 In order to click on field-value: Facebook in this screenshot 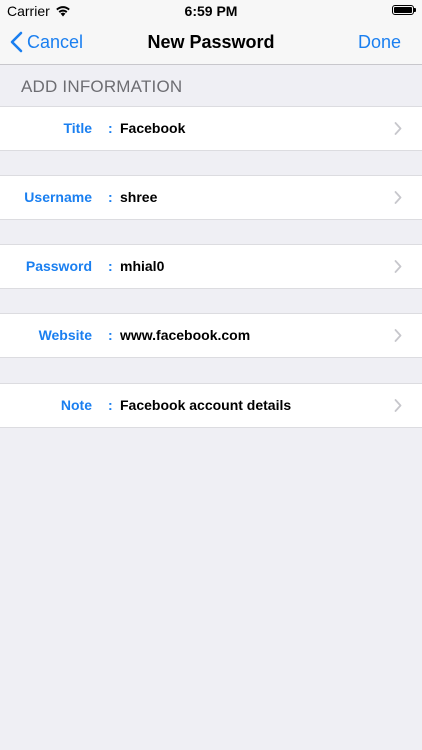, I will do `click(153, 128)`.